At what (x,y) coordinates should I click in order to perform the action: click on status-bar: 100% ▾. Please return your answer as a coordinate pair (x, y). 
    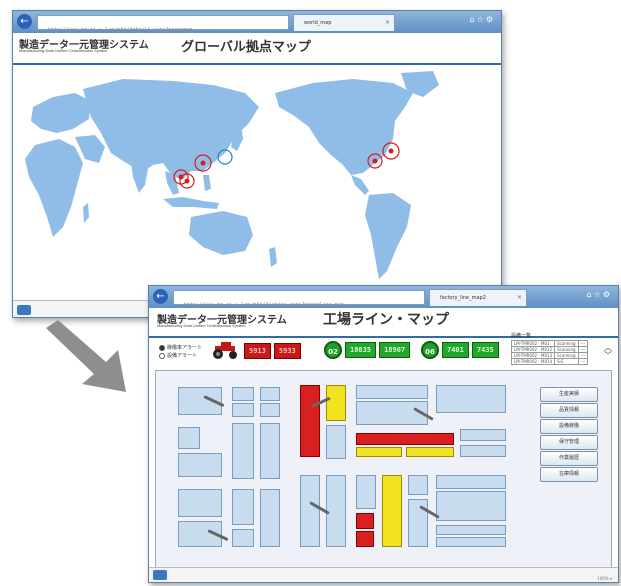
    Looking at the image, I should click on (383, 574).